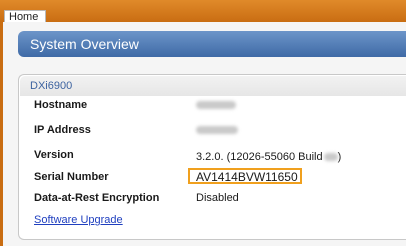 This screenshot has width=406, height=246. What do you see at coordinates (245, 176) in the screenshot?
I see `serial-number-highlight` at bounding box center [245, 176].